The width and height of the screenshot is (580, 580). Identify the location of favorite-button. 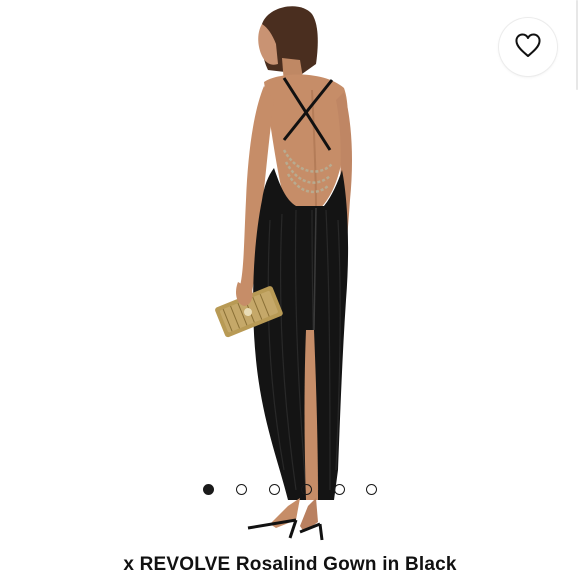
(528, 47).